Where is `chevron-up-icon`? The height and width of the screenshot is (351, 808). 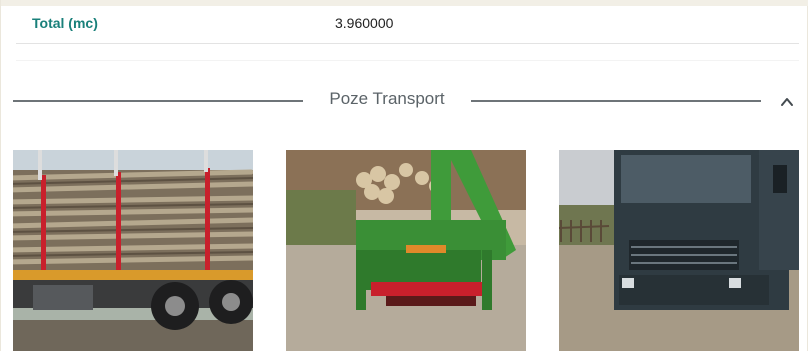 chevron-up-icon is located at coordinates (787, 102).